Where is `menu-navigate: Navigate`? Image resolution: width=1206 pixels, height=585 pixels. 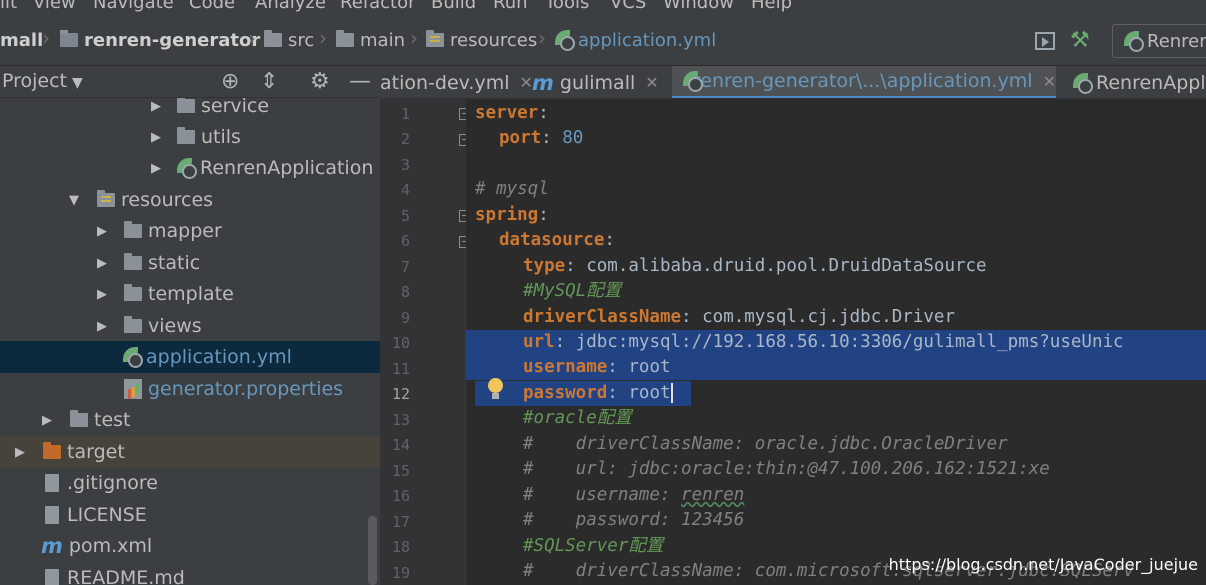 menu-navigate: Navigate is located at coordinates (133, 6).